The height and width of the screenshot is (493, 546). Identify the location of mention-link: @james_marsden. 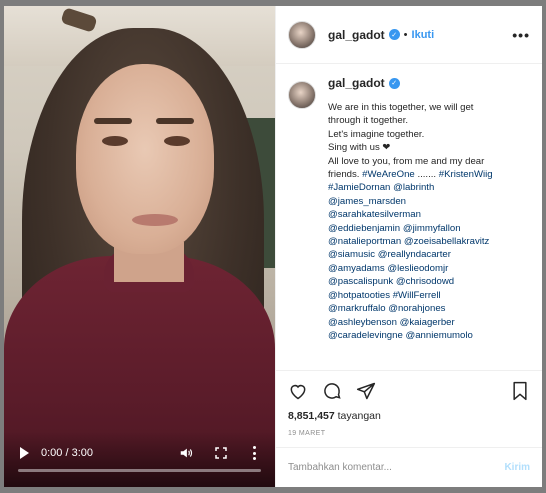
(367, 201).